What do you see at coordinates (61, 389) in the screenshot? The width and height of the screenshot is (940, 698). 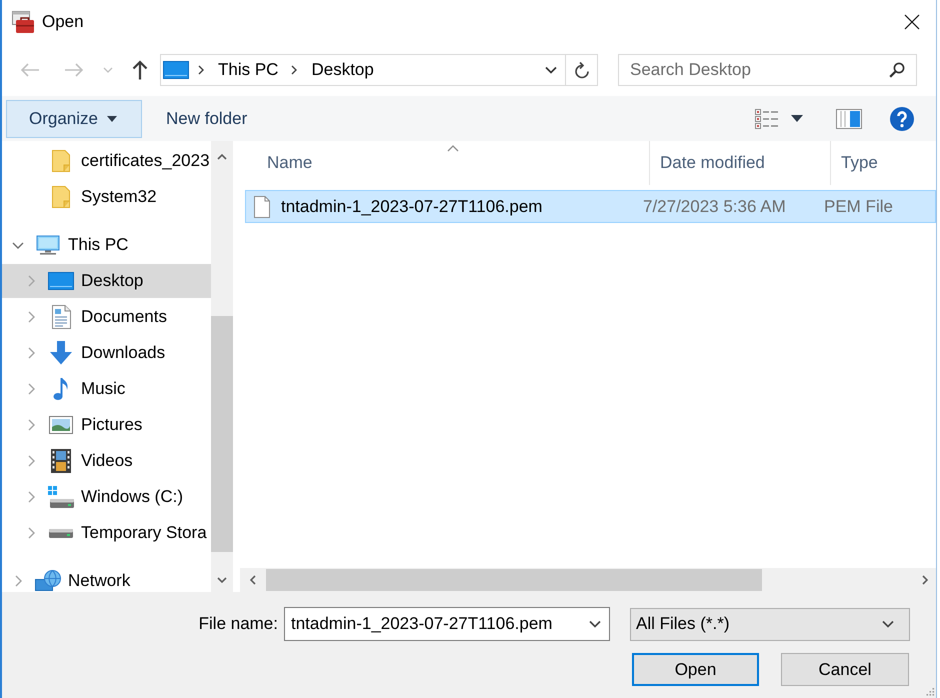 I see `music-note-icon` at bounding box center [61, 389].